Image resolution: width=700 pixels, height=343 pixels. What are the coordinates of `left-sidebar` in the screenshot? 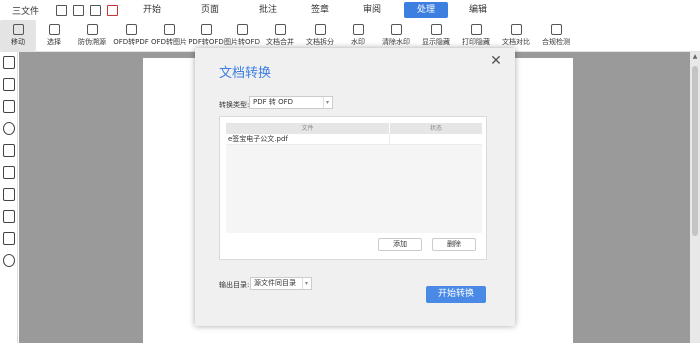 It's located at (9, 197).